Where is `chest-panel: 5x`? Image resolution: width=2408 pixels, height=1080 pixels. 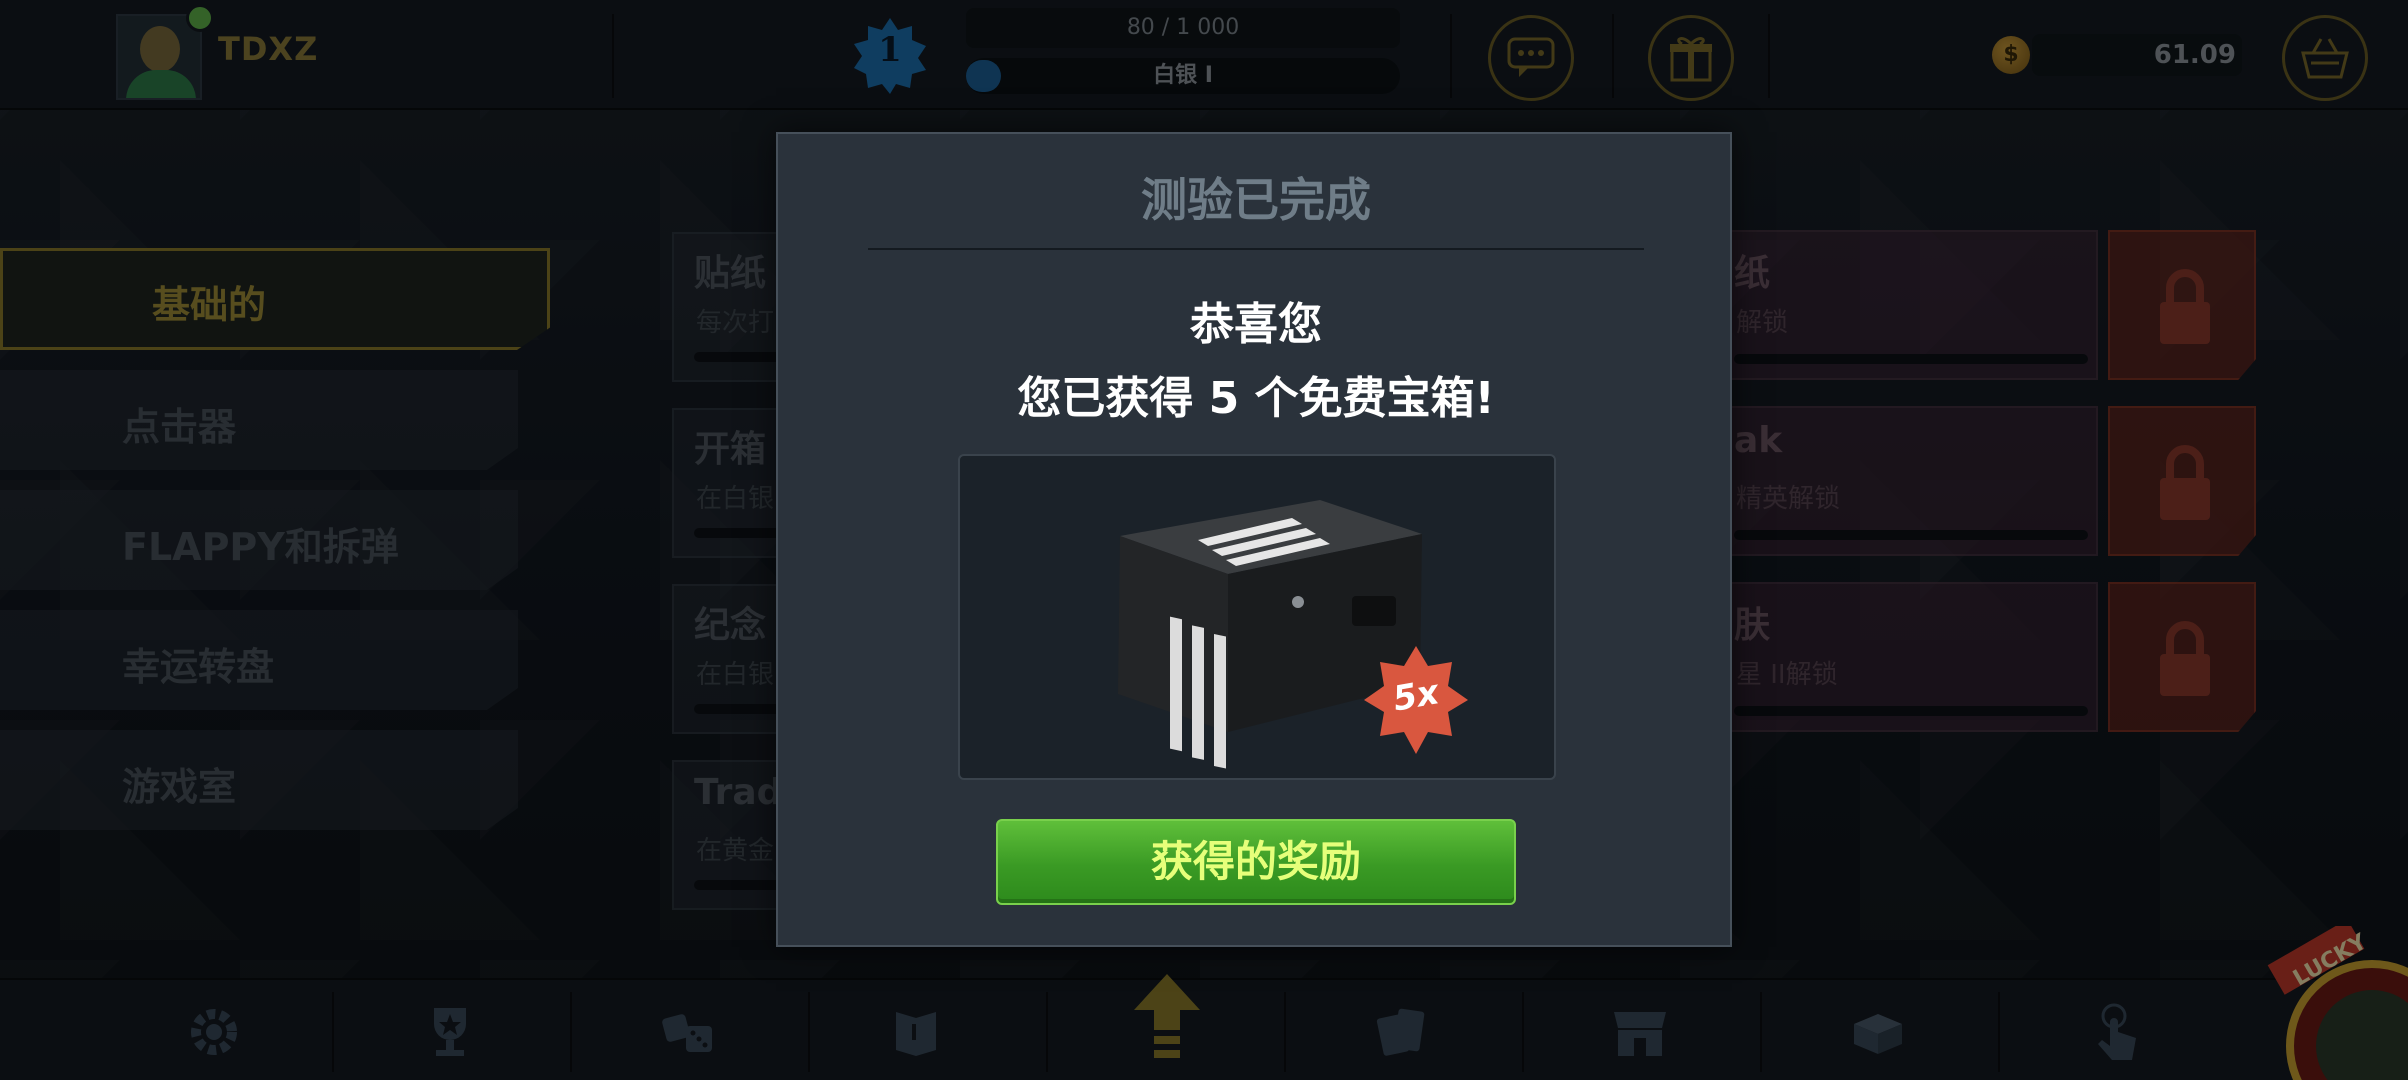 chest-panel: 5x is located at coordinates (1257, 617).